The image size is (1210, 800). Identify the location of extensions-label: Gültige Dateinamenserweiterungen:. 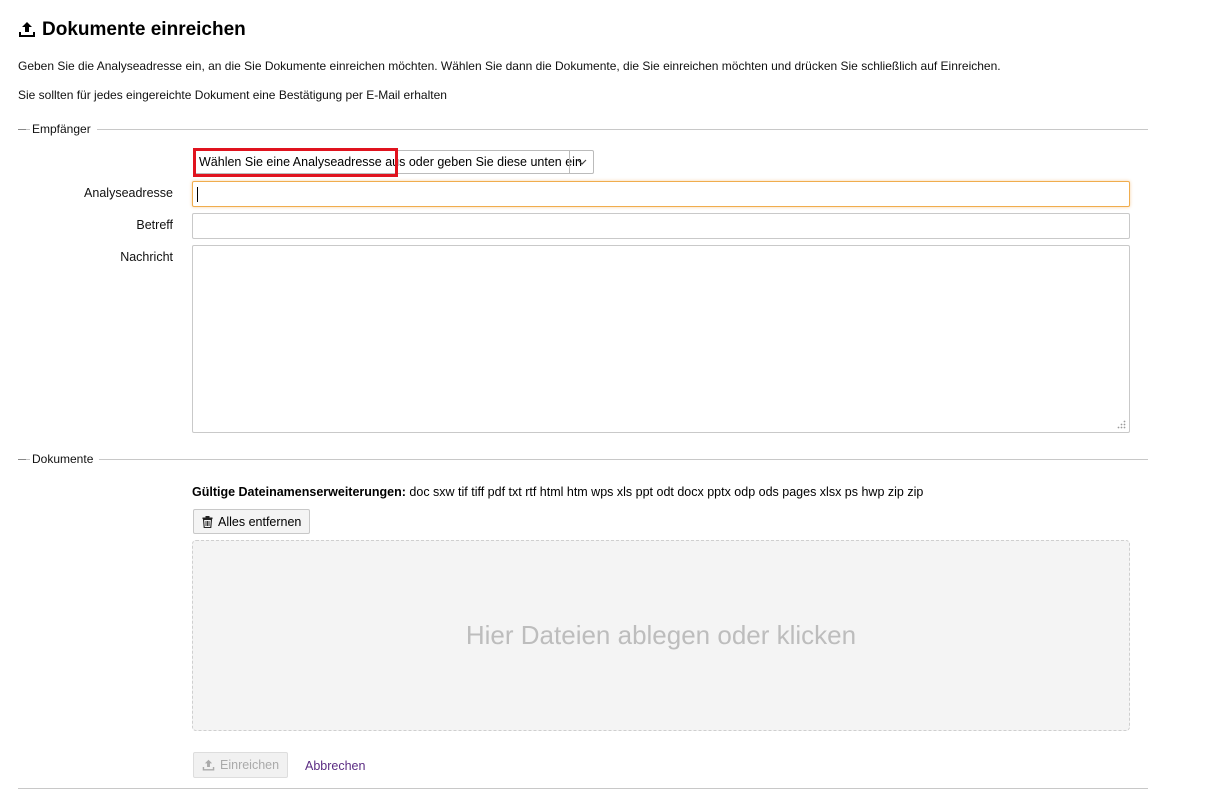
(299, 492).